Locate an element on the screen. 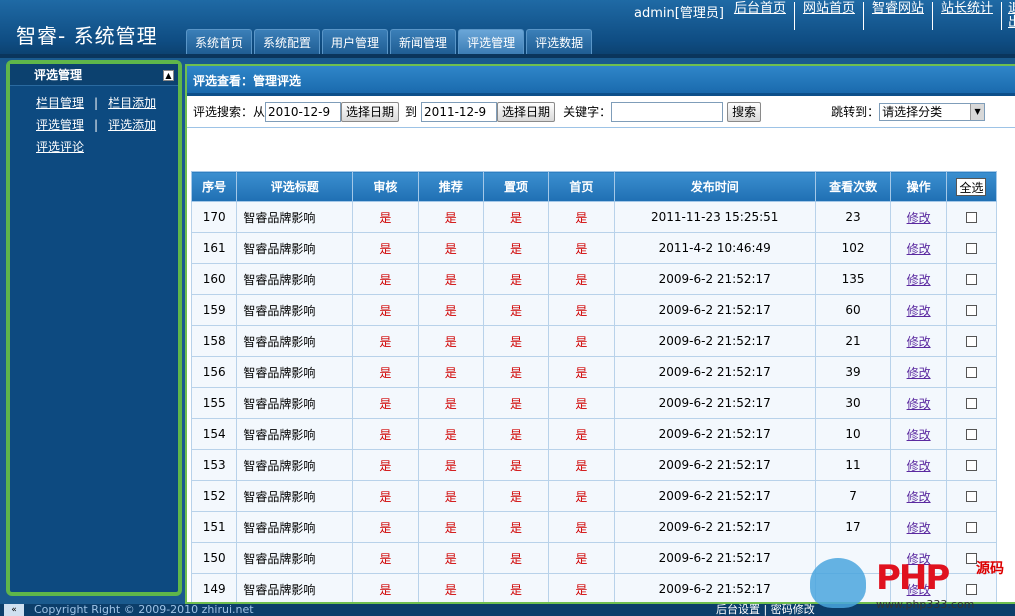 The width and height of the screenshot is (1015, 616). col-recommend: 推荐 is located at coordinates (450, 186).